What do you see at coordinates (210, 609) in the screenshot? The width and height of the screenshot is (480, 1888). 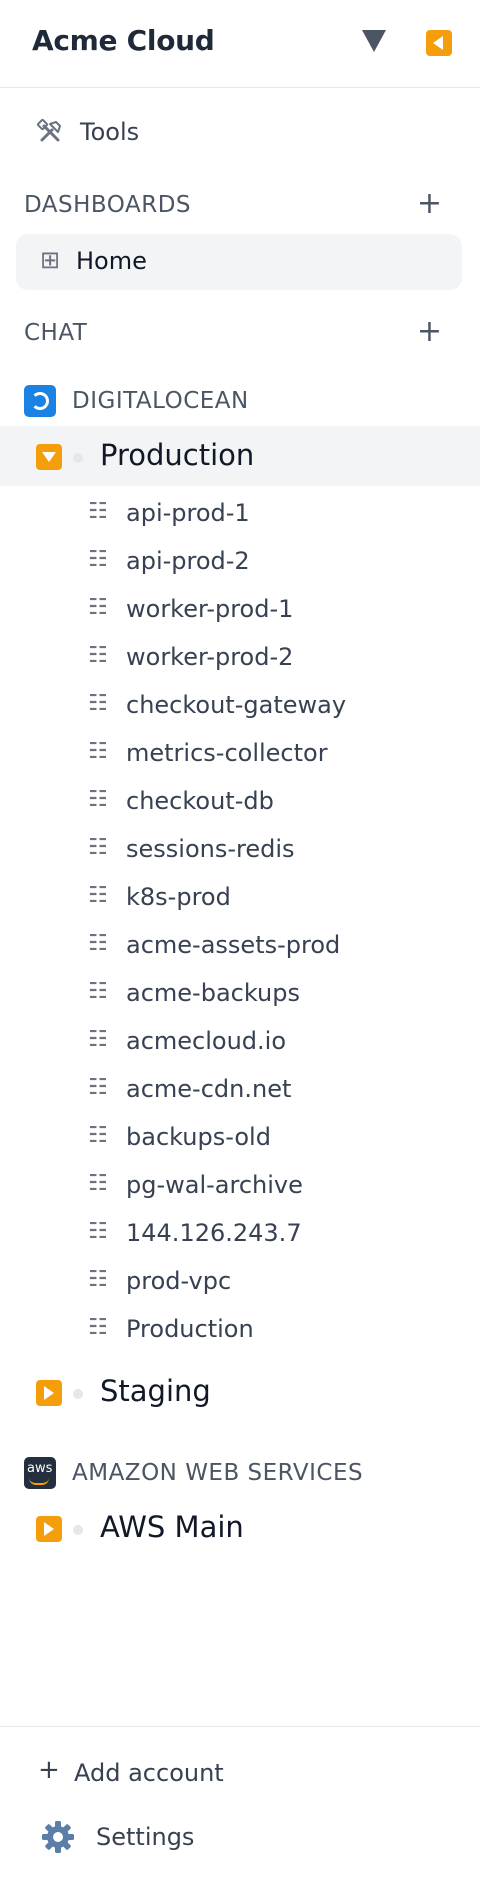 I see `resource-label: worker-prod-1` at bounding box center [210, 609].